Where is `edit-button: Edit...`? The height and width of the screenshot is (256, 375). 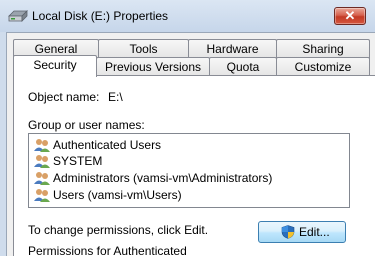
edit-button: Edit... is located at coordinates (302, 232).